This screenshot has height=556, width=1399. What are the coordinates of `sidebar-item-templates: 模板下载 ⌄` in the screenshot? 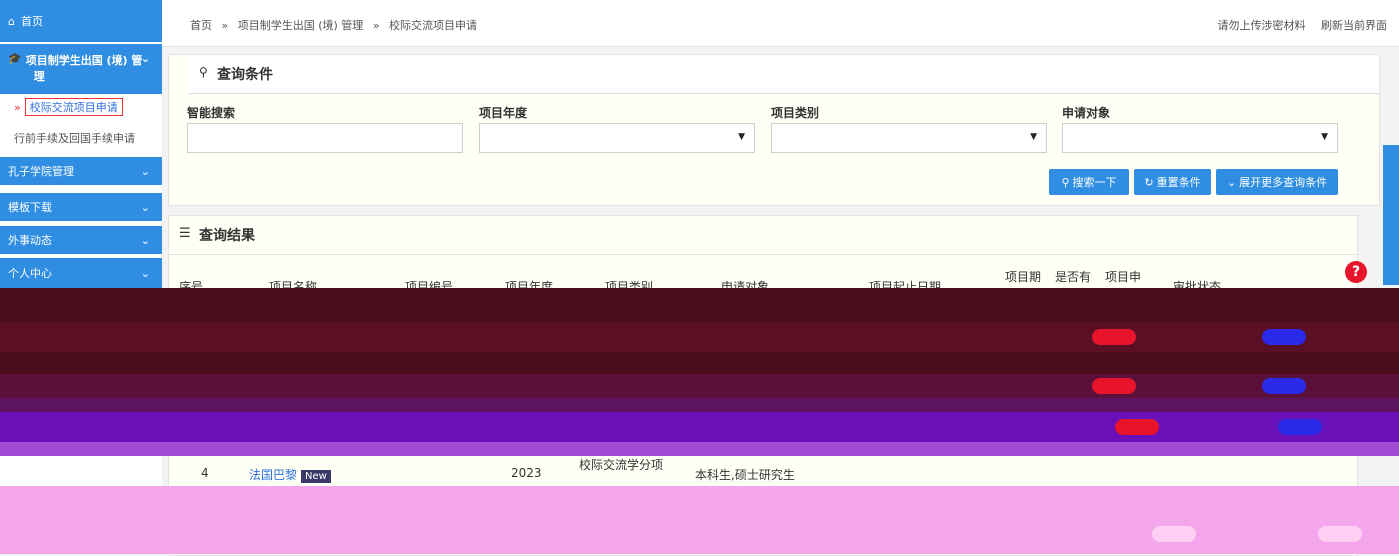 It's located at (81, 207).